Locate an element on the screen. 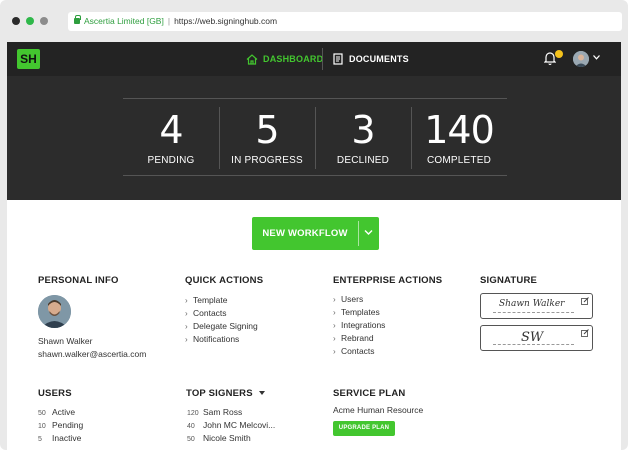  users-inactive: 5 Inactive is located at coordinates (60, 438).